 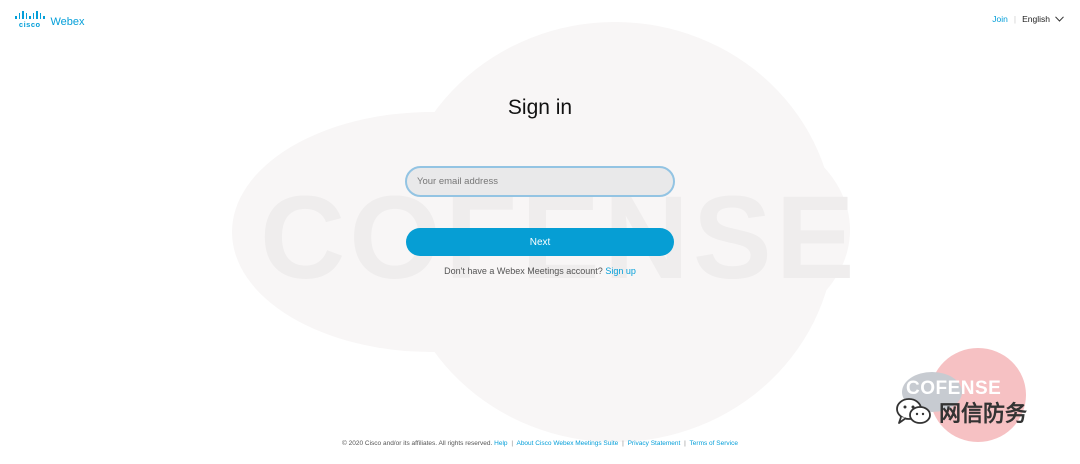 I want to click on cisco-wordmark: cisco, so click(x=29, y=24).